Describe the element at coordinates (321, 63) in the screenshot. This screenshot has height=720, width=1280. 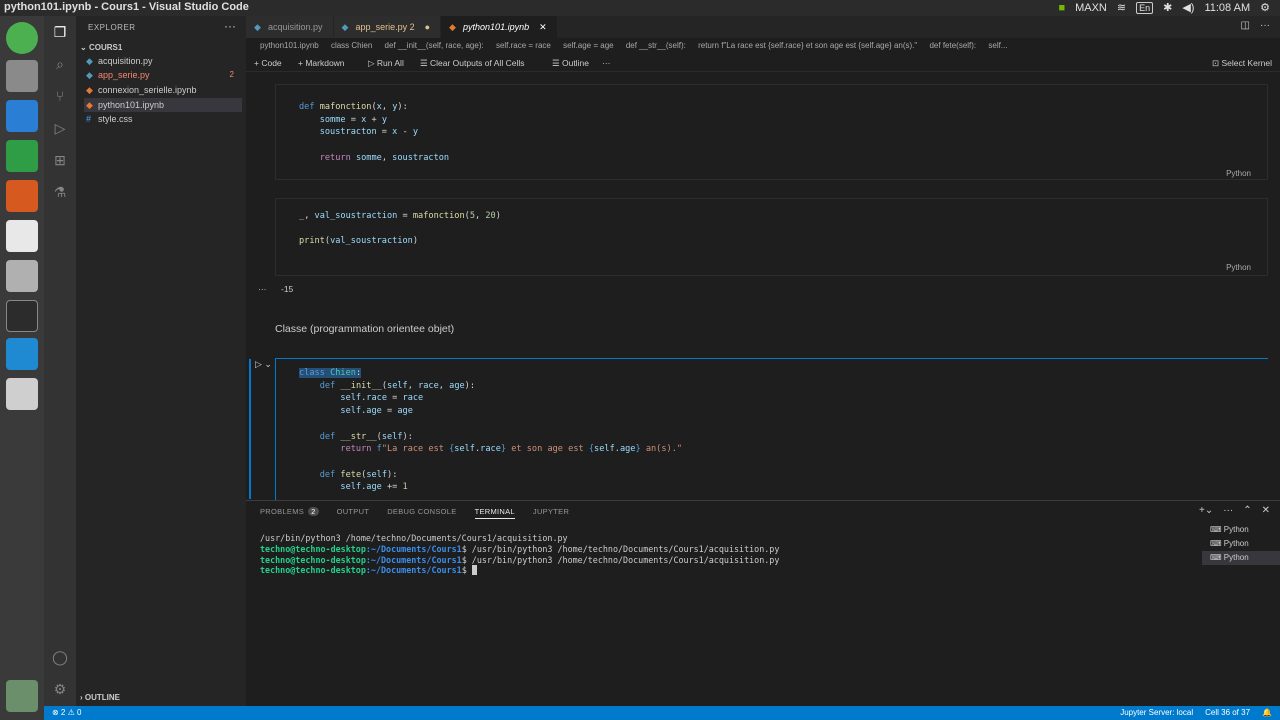
I see `add-markdown-button: + Markdown` at that location.